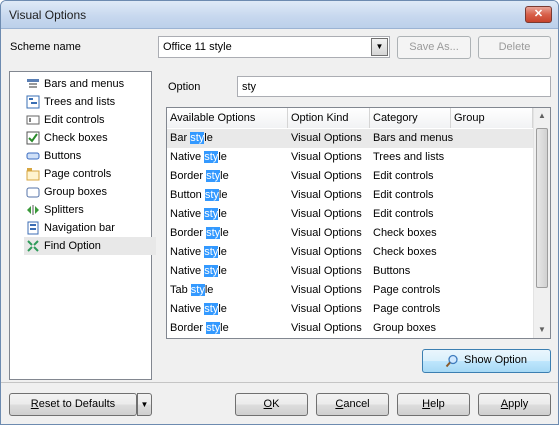 This screenshot has width=559, height=425. Describe the element at coordinates (409, 157) in the screenshot. I see `category-cell: Trees and lists` at that location.